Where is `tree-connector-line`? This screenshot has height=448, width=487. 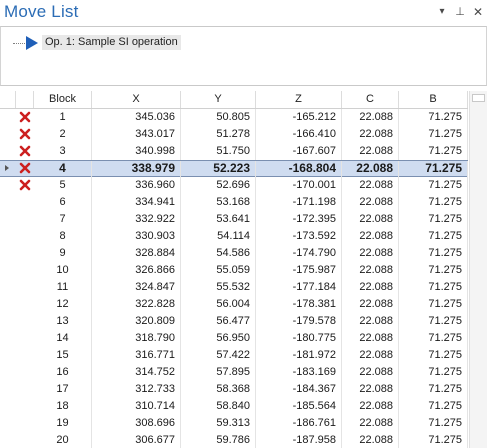 tree-connector-line is located at coordinates (20, 43).